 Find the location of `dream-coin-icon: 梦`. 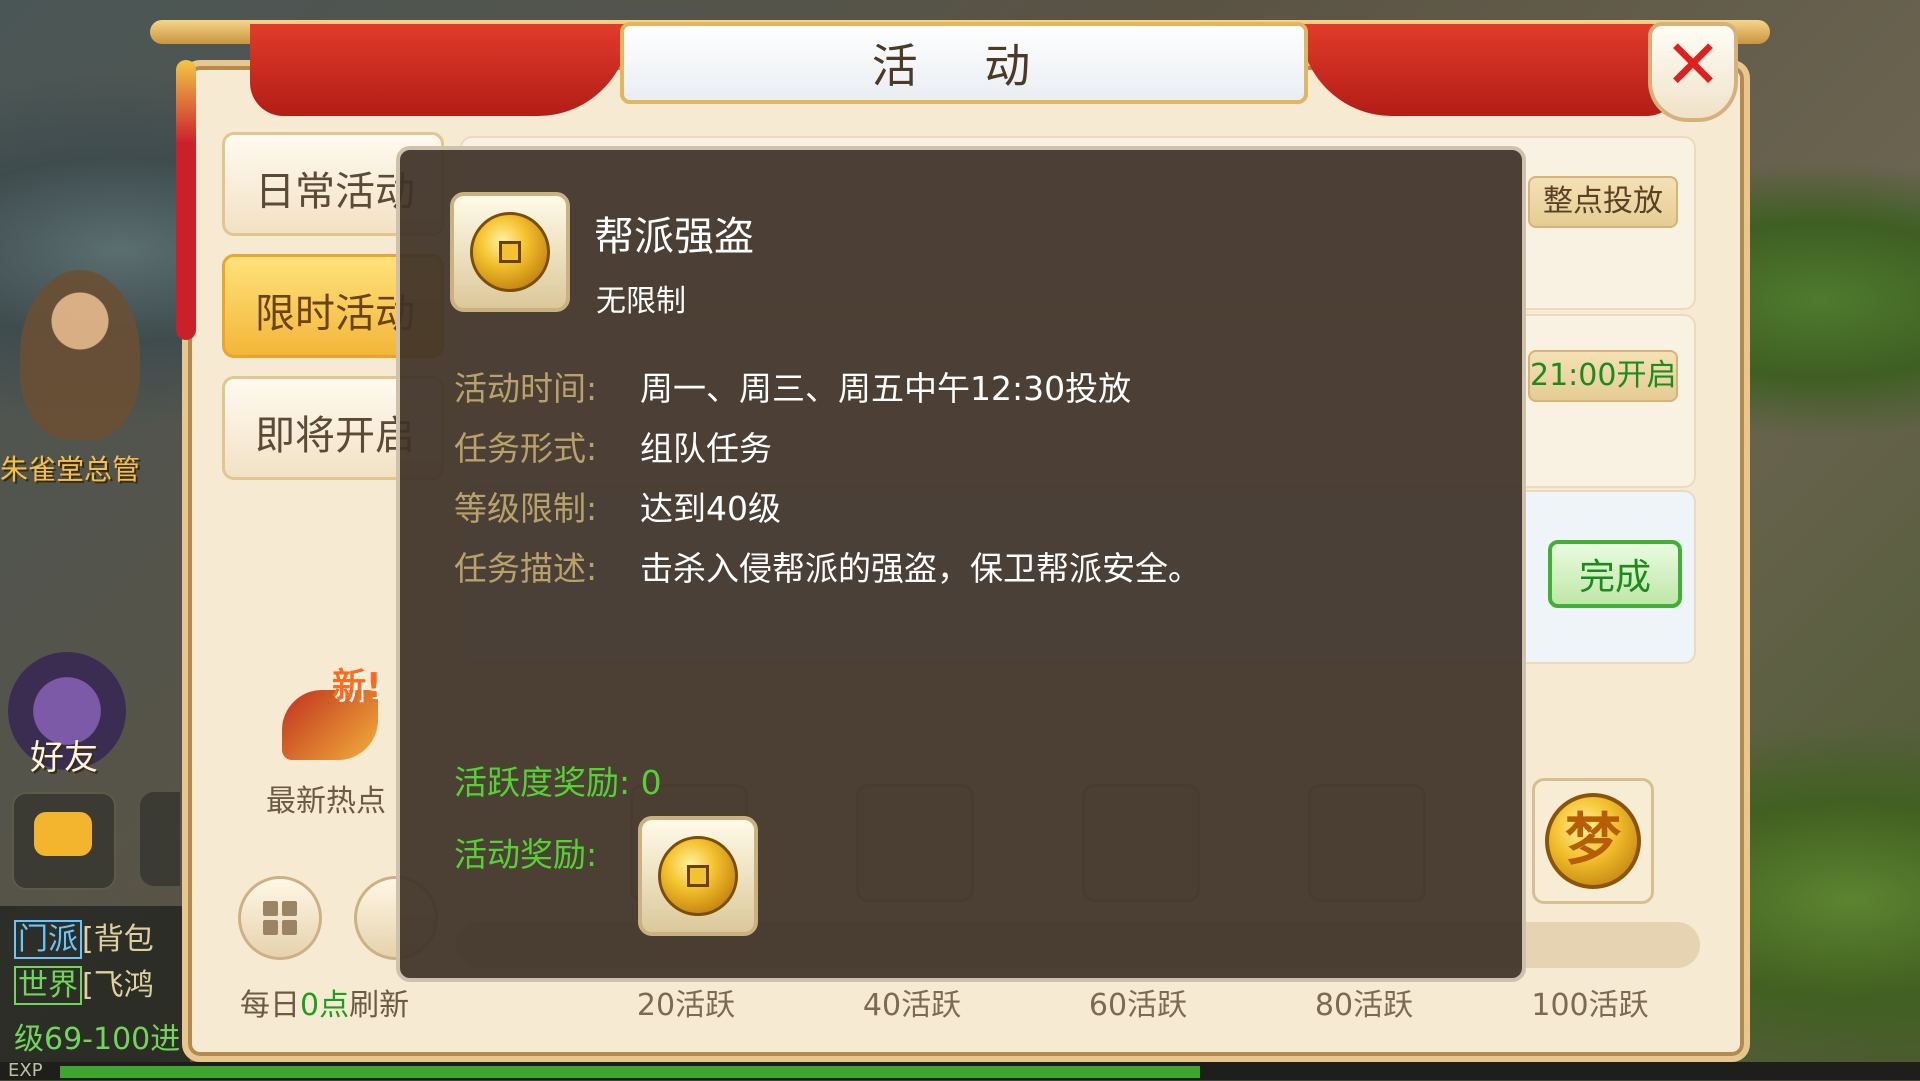

dream-coin-icon: 梦 is located at coordinates (1593, 841).